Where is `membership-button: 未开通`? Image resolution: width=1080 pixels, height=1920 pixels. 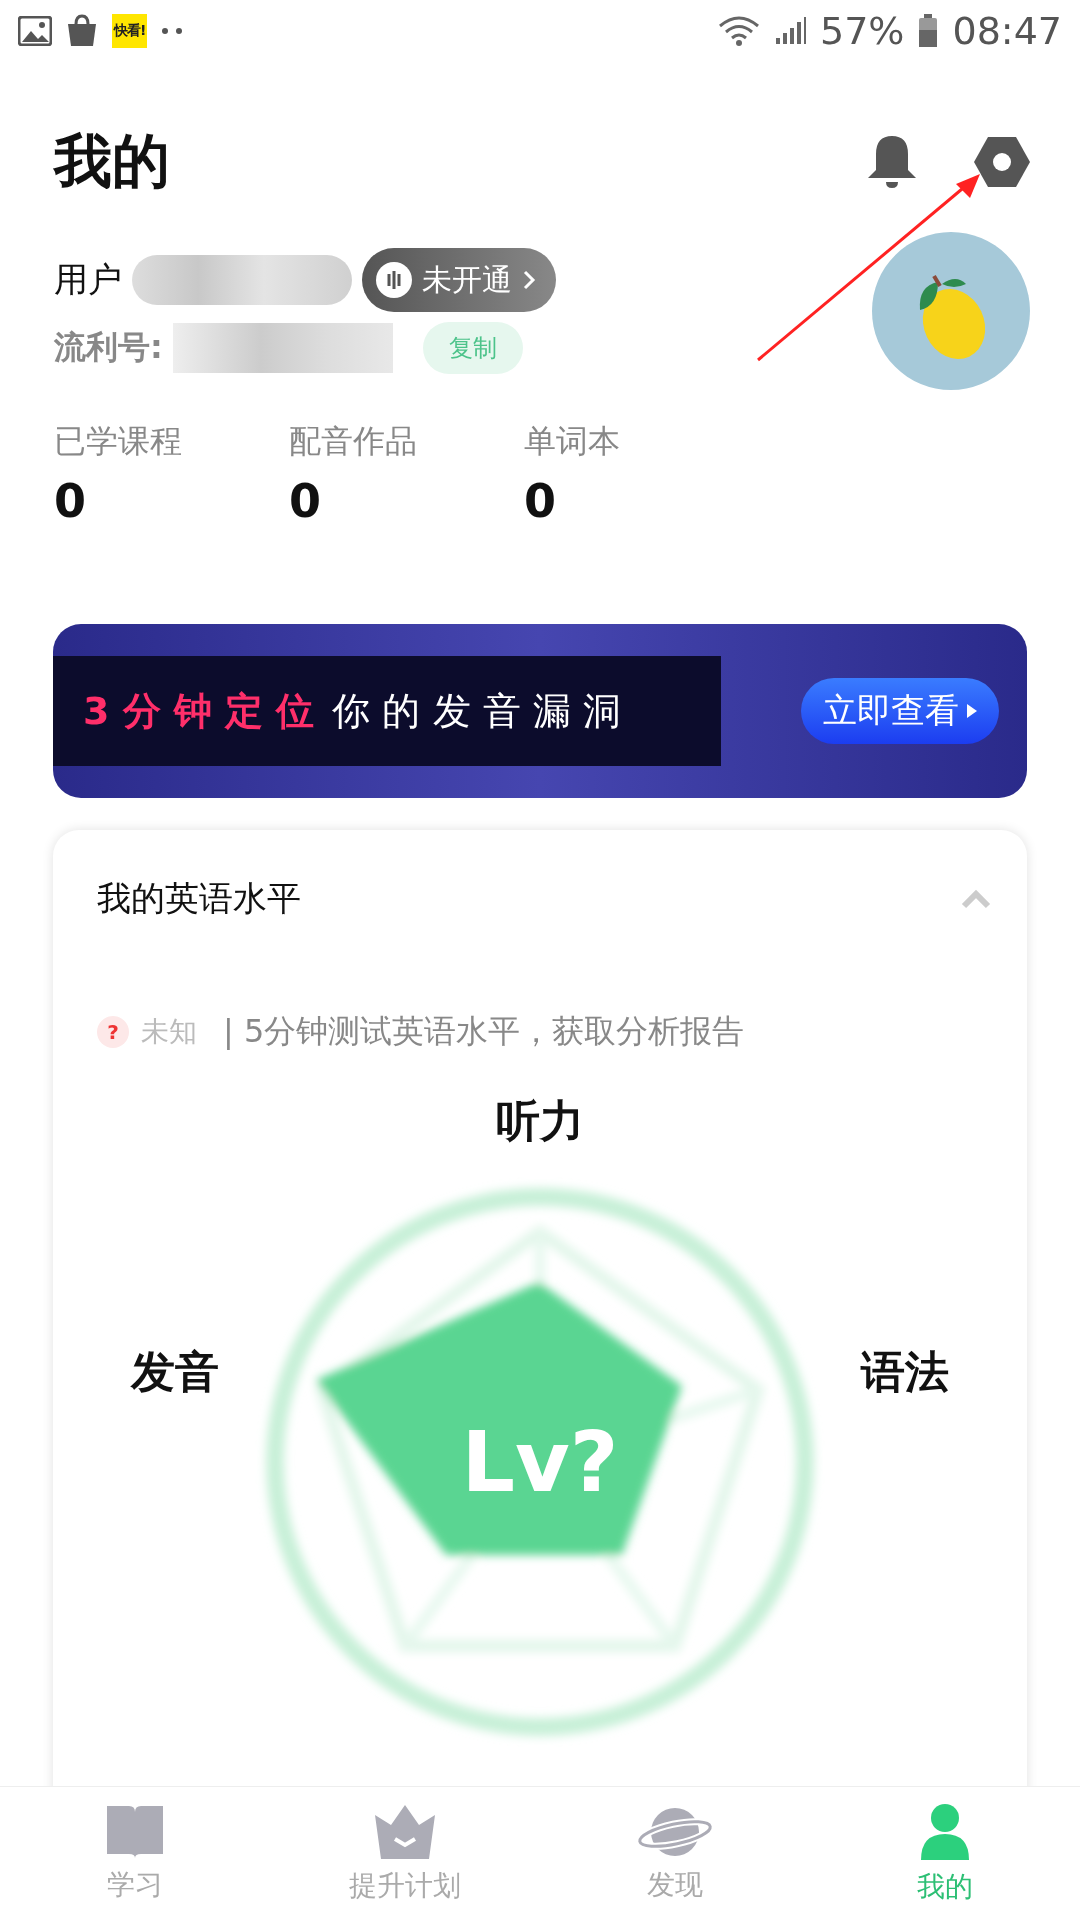 membership-button: 未开通 is located at coordinates (459, 280).